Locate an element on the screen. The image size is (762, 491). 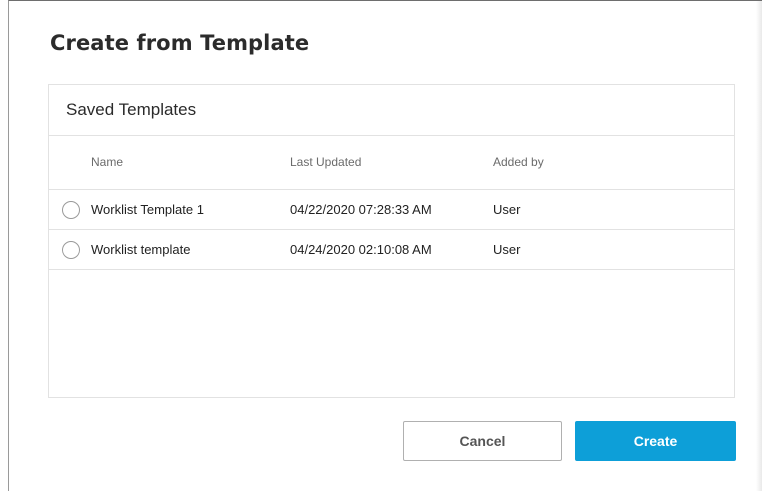
dialog-title: Create from Template is located at coordinates (180, 43).